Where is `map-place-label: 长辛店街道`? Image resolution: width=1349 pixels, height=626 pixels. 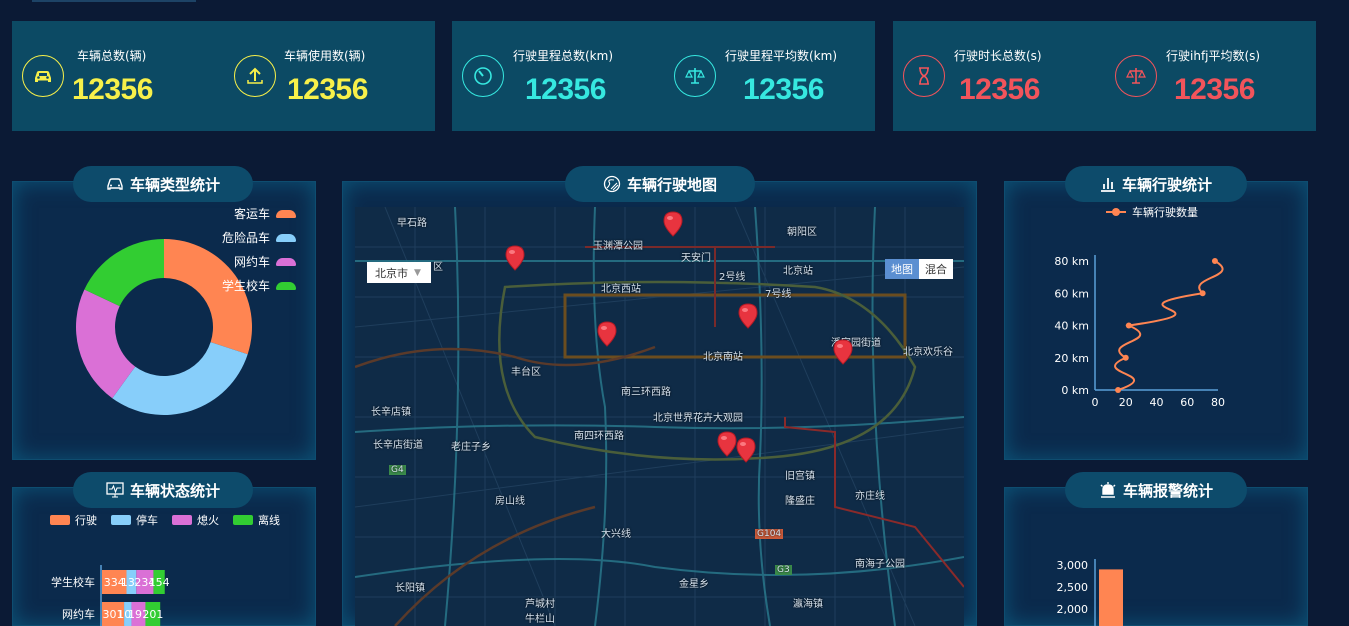
map-place-label: 长辛店街道 is located at coordinates (398, 445).